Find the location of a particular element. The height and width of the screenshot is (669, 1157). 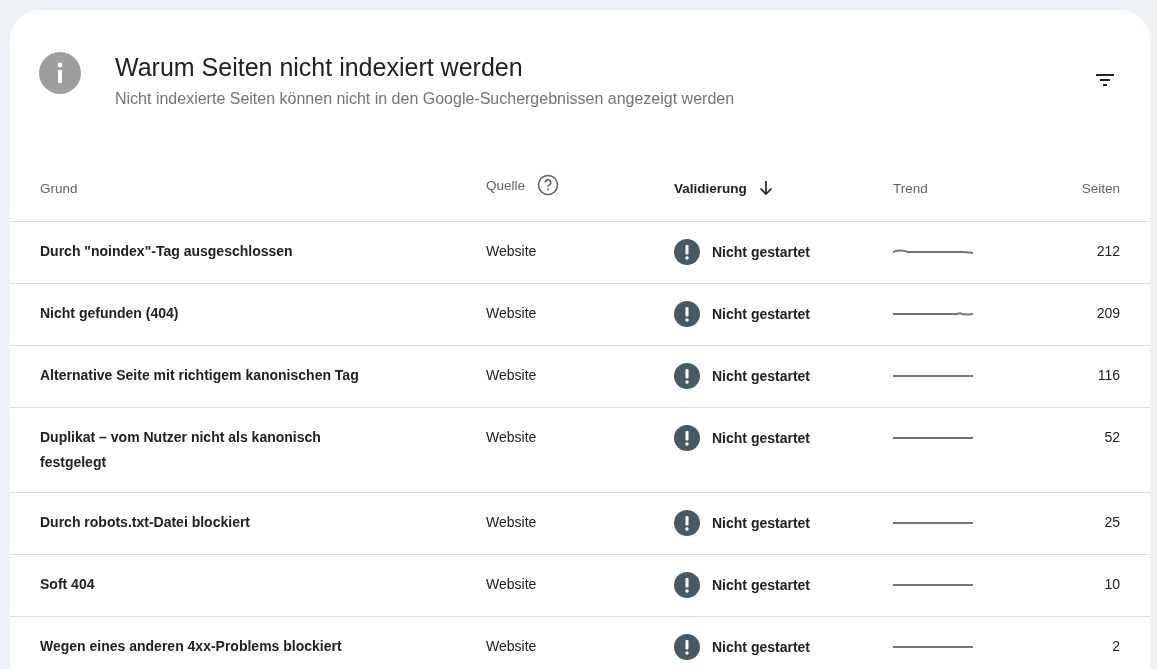

reason-text: Nicht gefunden (404) is located at coordinates (205, 313).